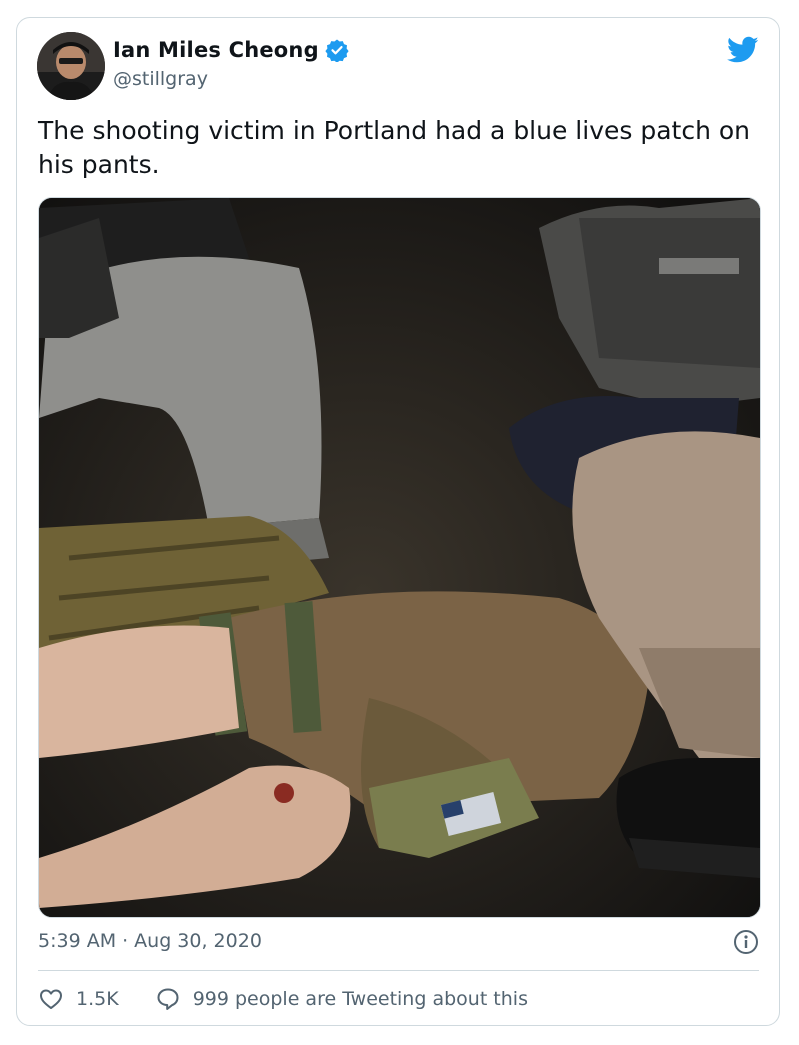 The image size is (799, 1045). Describe the element at coordinates (160, 79) in the screenshot. I see `author-handle: @stillgray` at that location.